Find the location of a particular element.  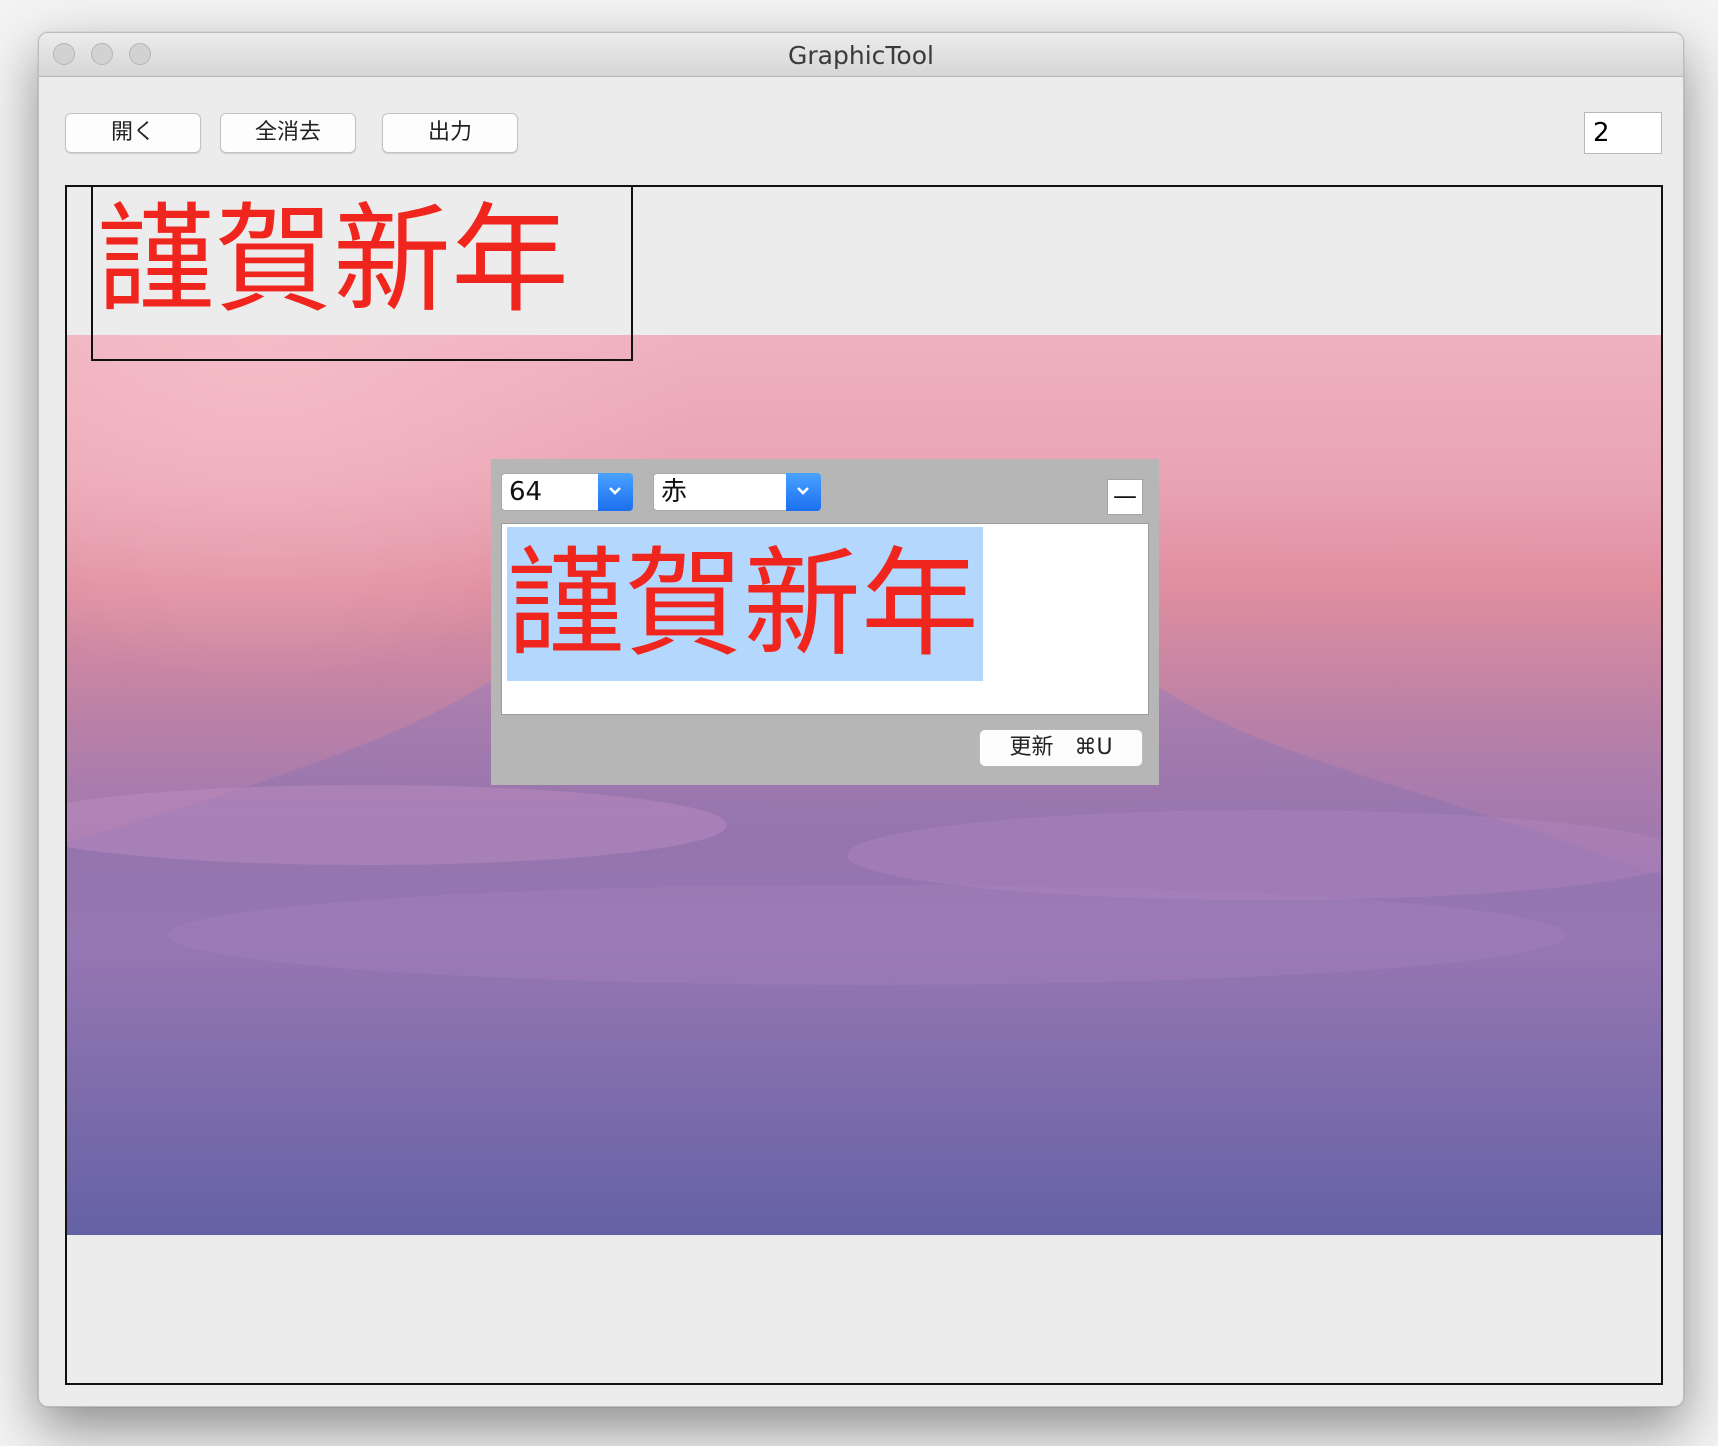

text-selection: 謹賀新年 is located at coordinates (745, 604).